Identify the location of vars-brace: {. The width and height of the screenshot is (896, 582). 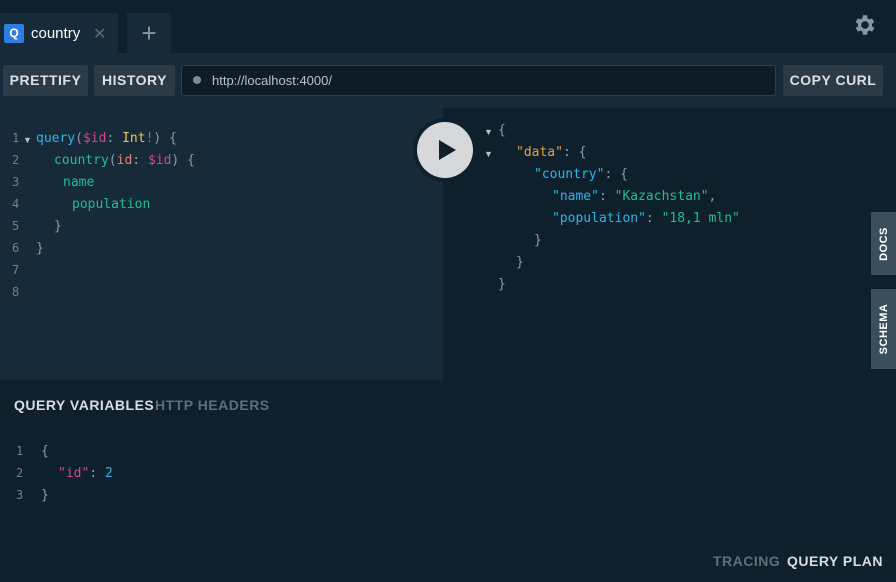
(45, 451).